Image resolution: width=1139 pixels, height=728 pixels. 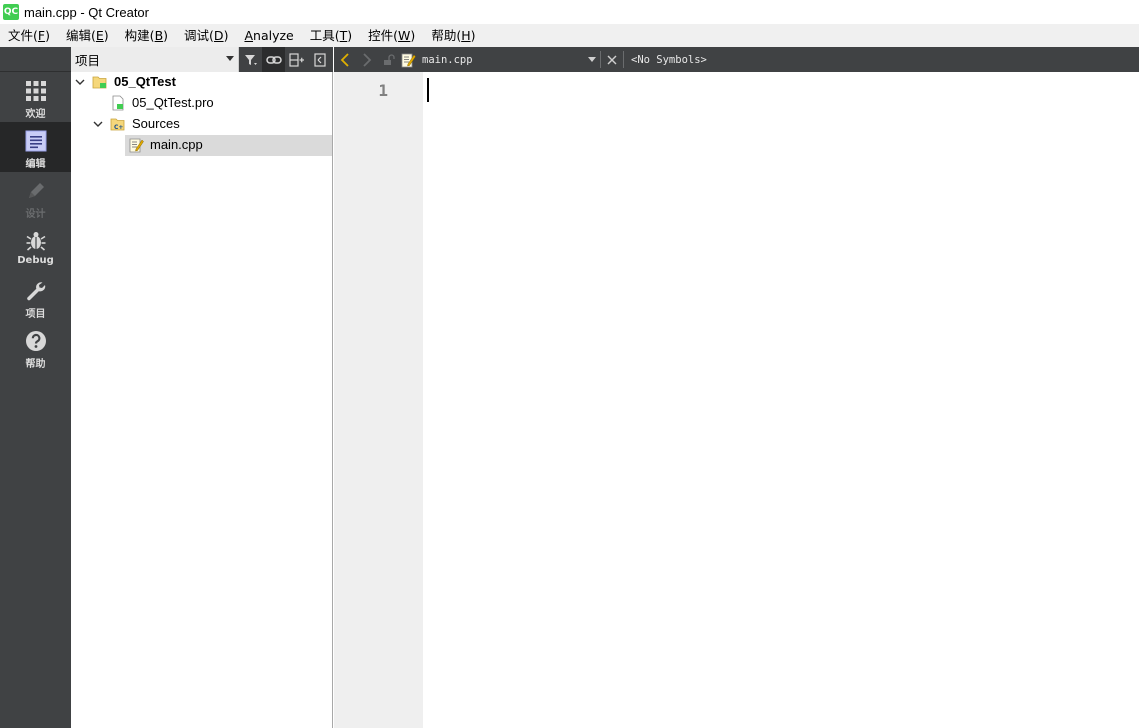 I want to click on mode-projects: 项目, so click(x=35, y=297).